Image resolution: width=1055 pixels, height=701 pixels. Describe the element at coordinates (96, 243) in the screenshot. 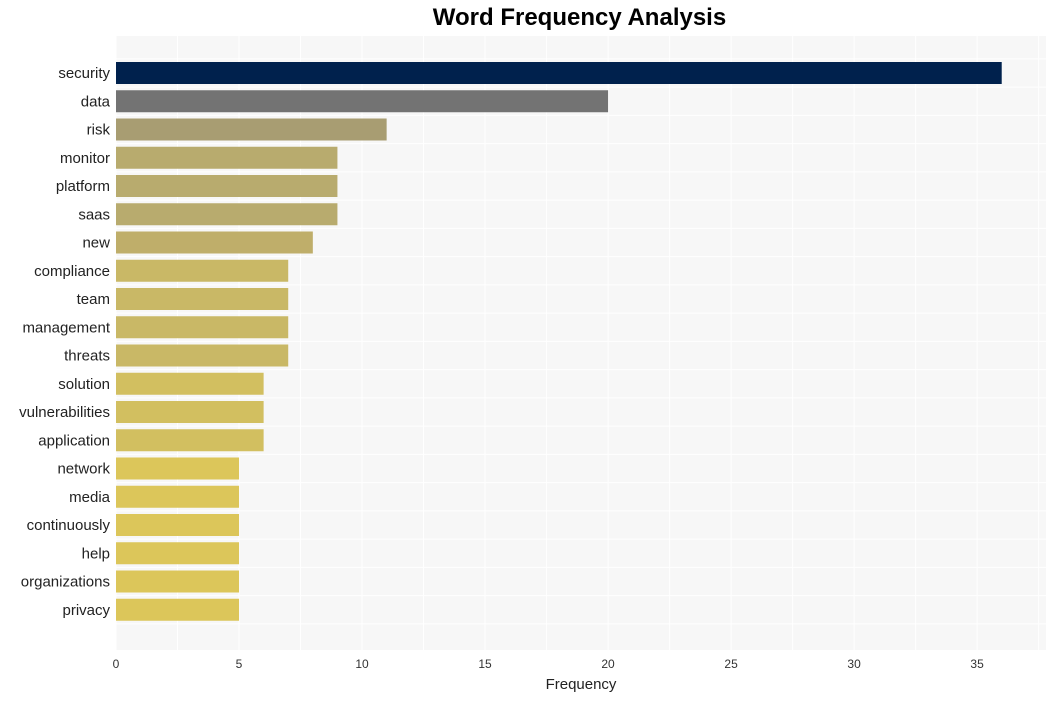

I see `category-label-new: new` at that location.